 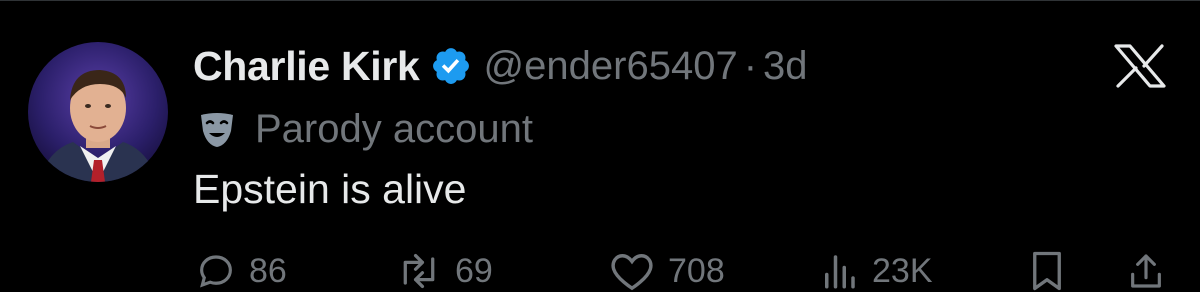 What do you see at coordinates (840, 272) in the screenshot?
I see `views-icon` at bounding box center [840, 272].